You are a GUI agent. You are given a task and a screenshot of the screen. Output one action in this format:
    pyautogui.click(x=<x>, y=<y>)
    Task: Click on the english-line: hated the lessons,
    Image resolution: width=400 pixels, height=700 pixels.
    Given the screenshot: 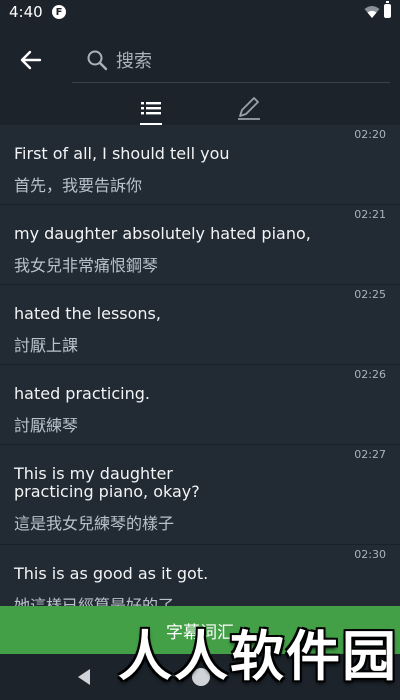 What is the action you would take?
    pyautogui.click(x=87, y=313)
    